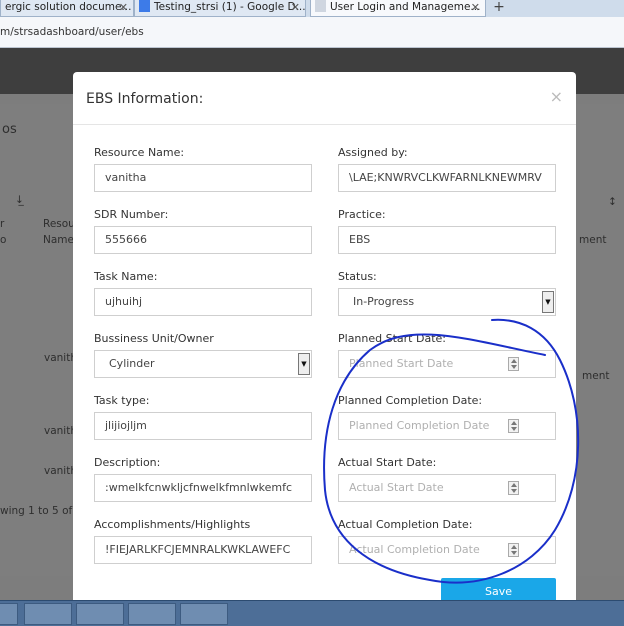 This screenshot has height=626, width=624. What do you see at coordinates (414, 549) in the screenshot?
I see `actual-completion-placeholder: Actual Completion Date` at bounding box center [414, 549].